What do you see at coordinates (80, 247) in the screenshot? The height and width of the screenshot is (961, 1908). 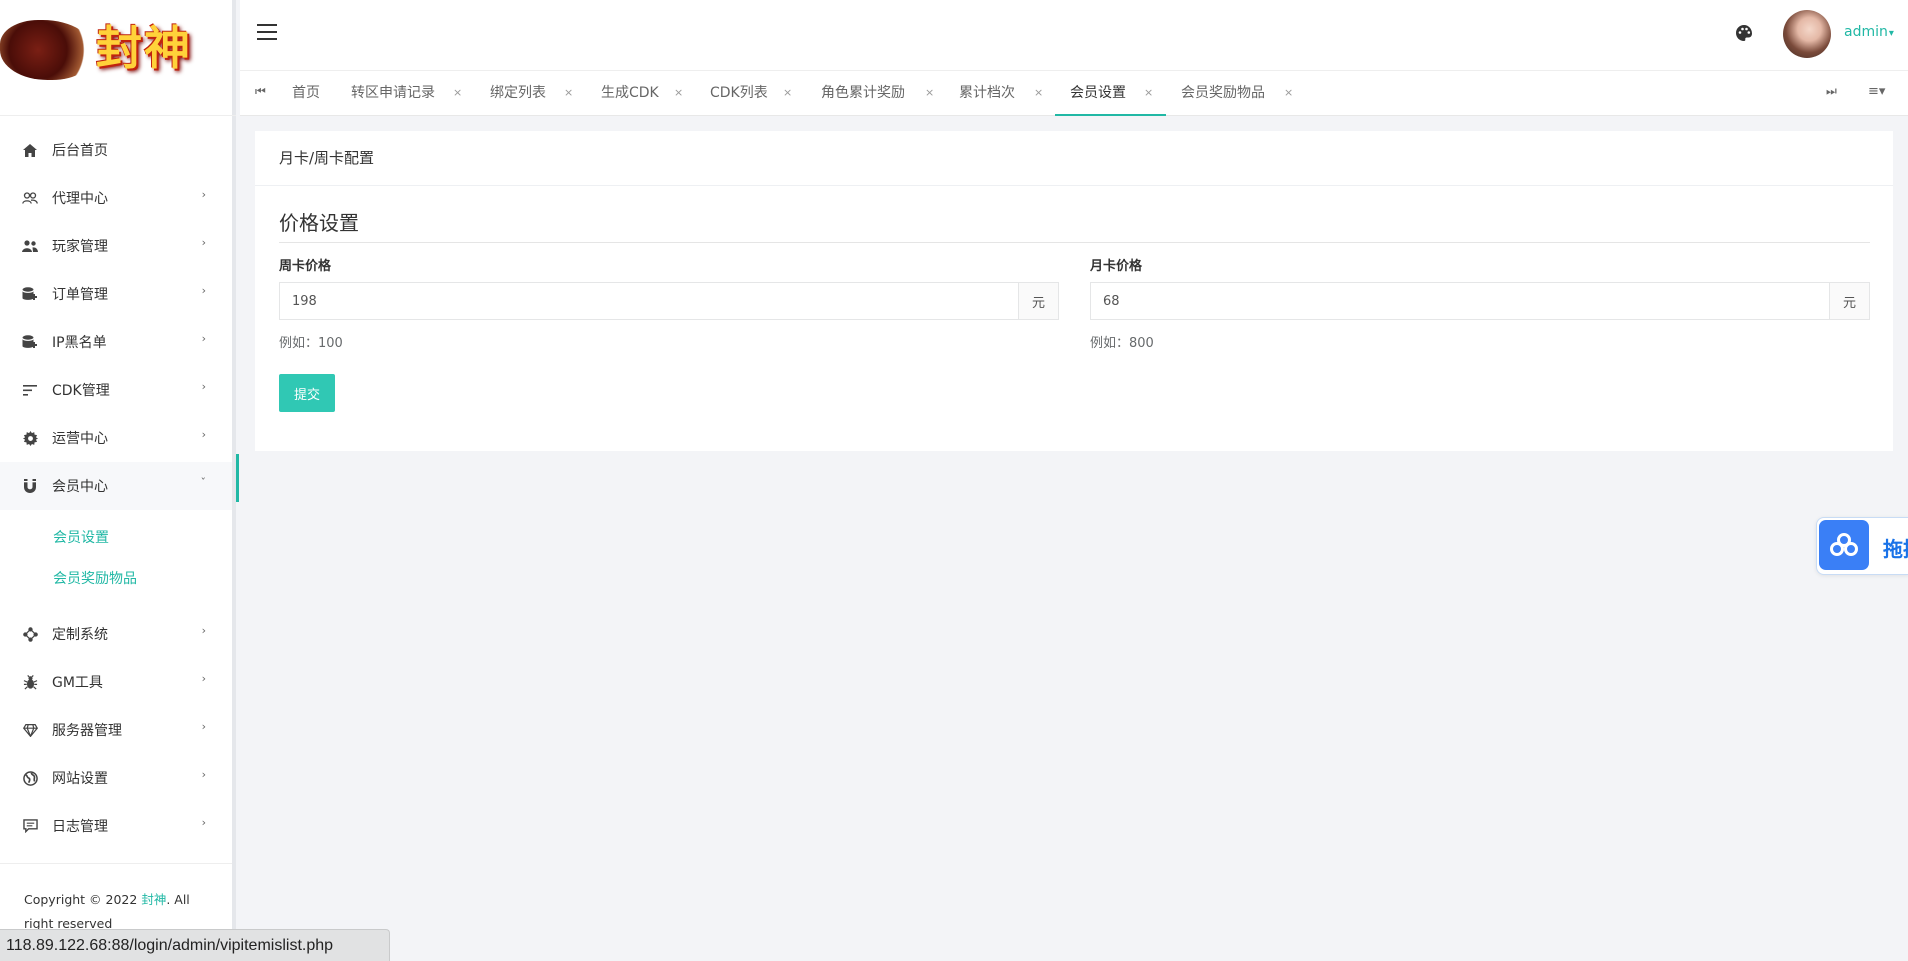 I see `sidebar-item-label: 玩家管理` at bounding box center [80, 247].